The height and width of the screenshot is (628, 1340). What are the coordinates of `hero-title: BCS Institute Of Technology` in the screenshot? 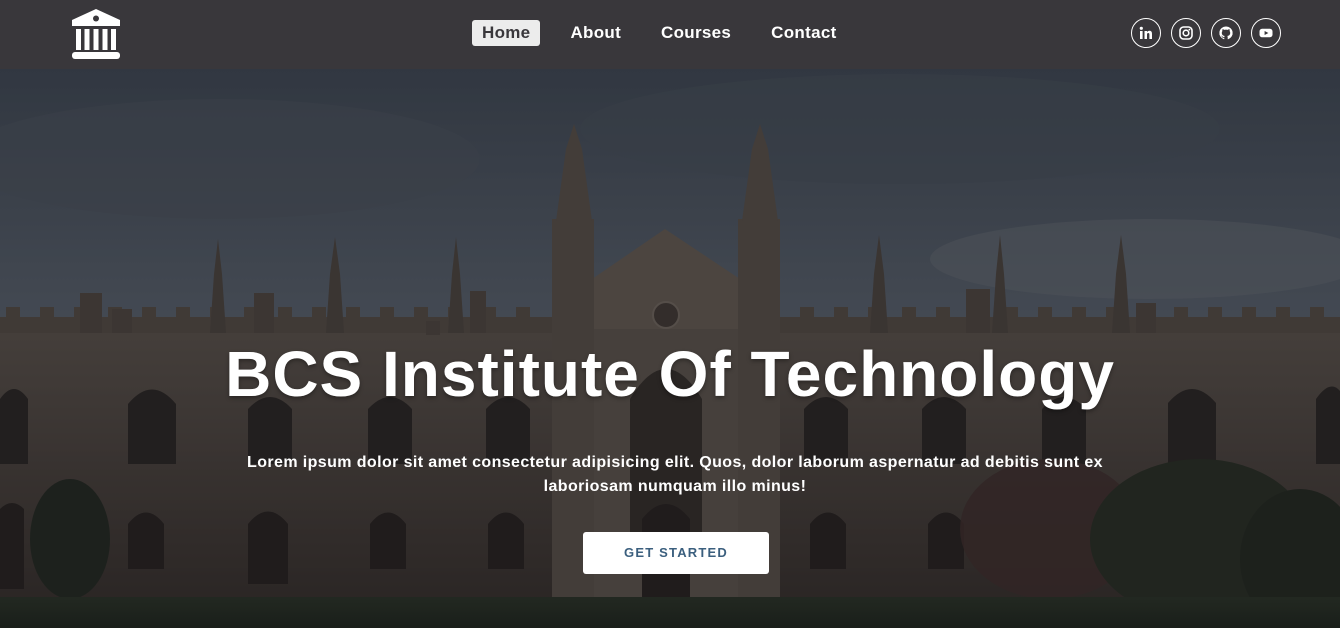 It's located at (670, 374).